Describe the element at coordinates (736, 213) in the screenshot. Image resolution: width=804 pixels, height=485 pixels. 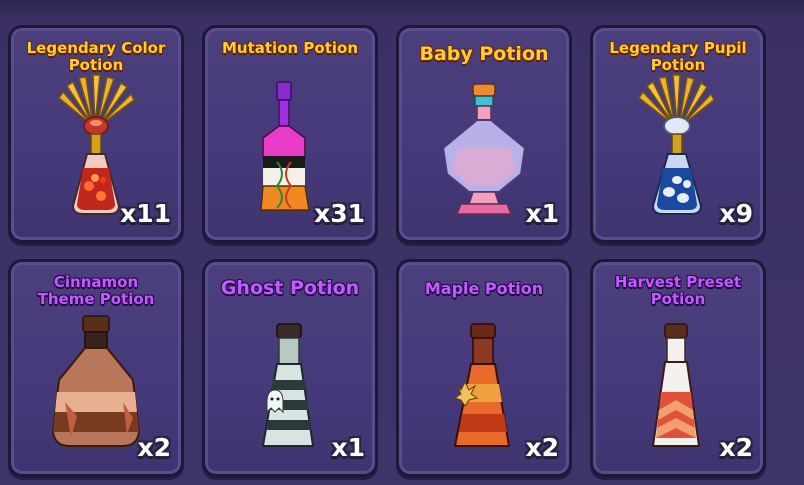
I see `item-quantity: x9` at that location.